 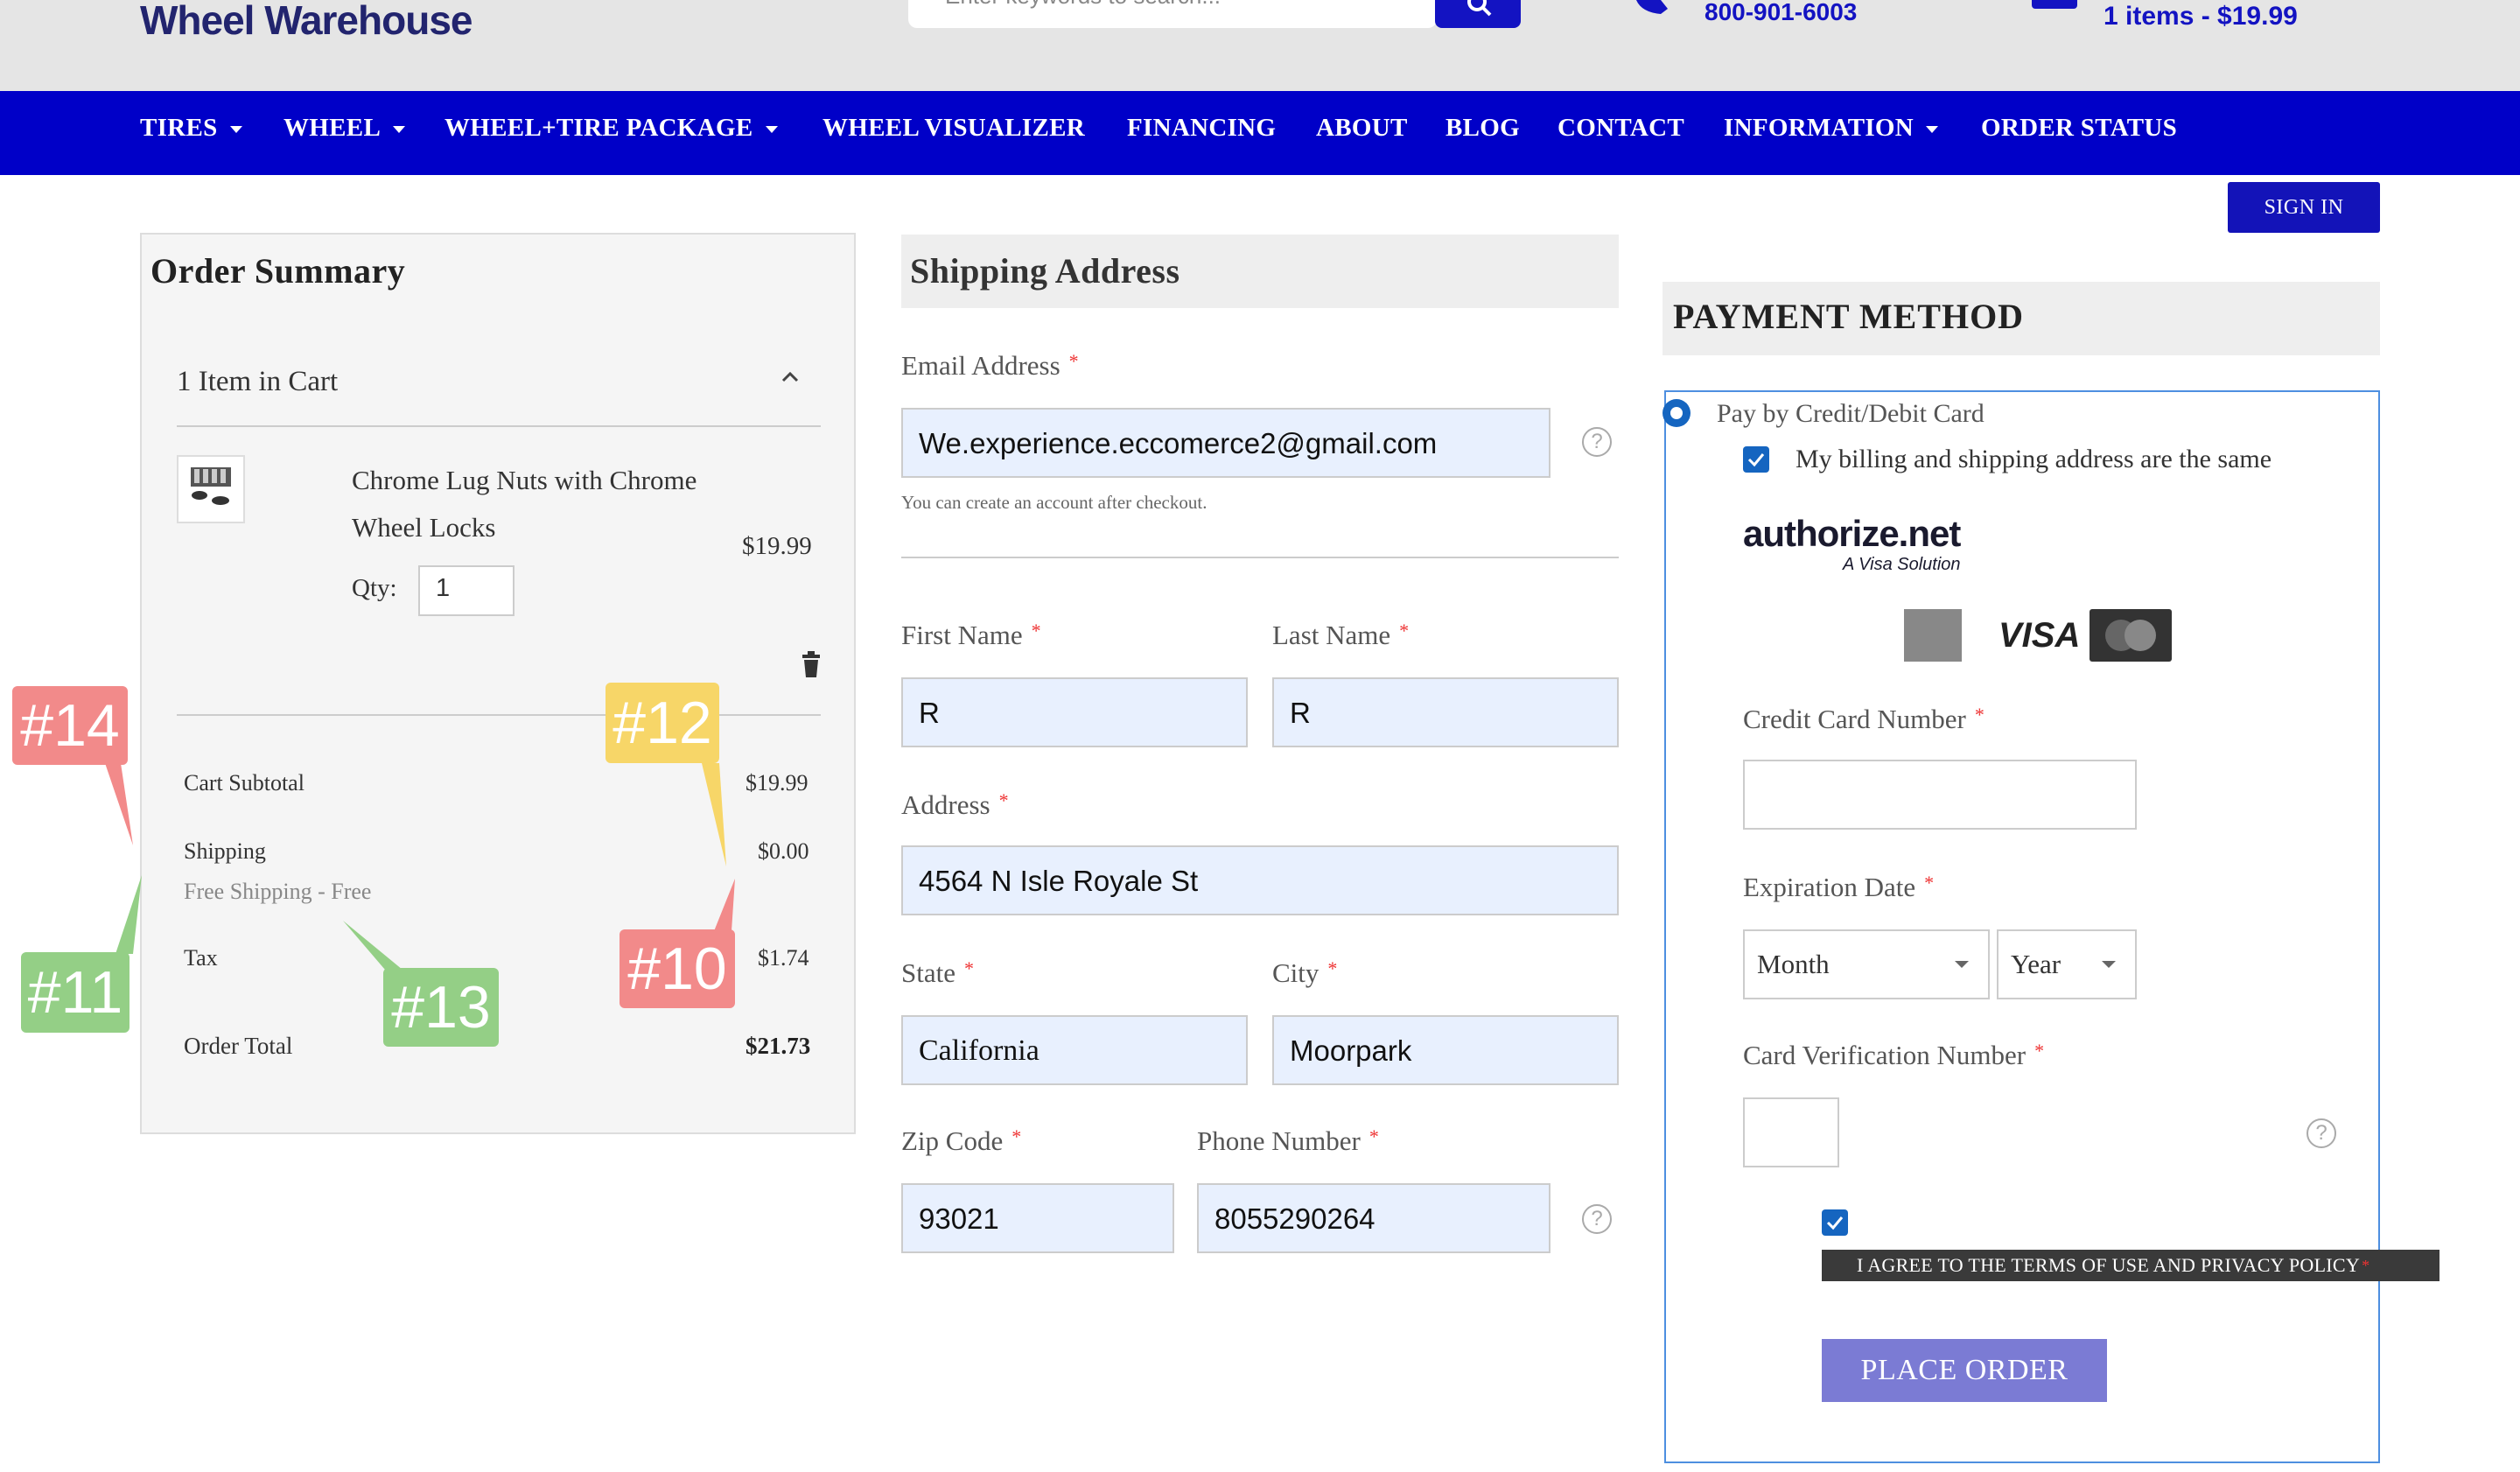 I want to click on annotation-badge-13: #13, so click(x=441, y=1008).